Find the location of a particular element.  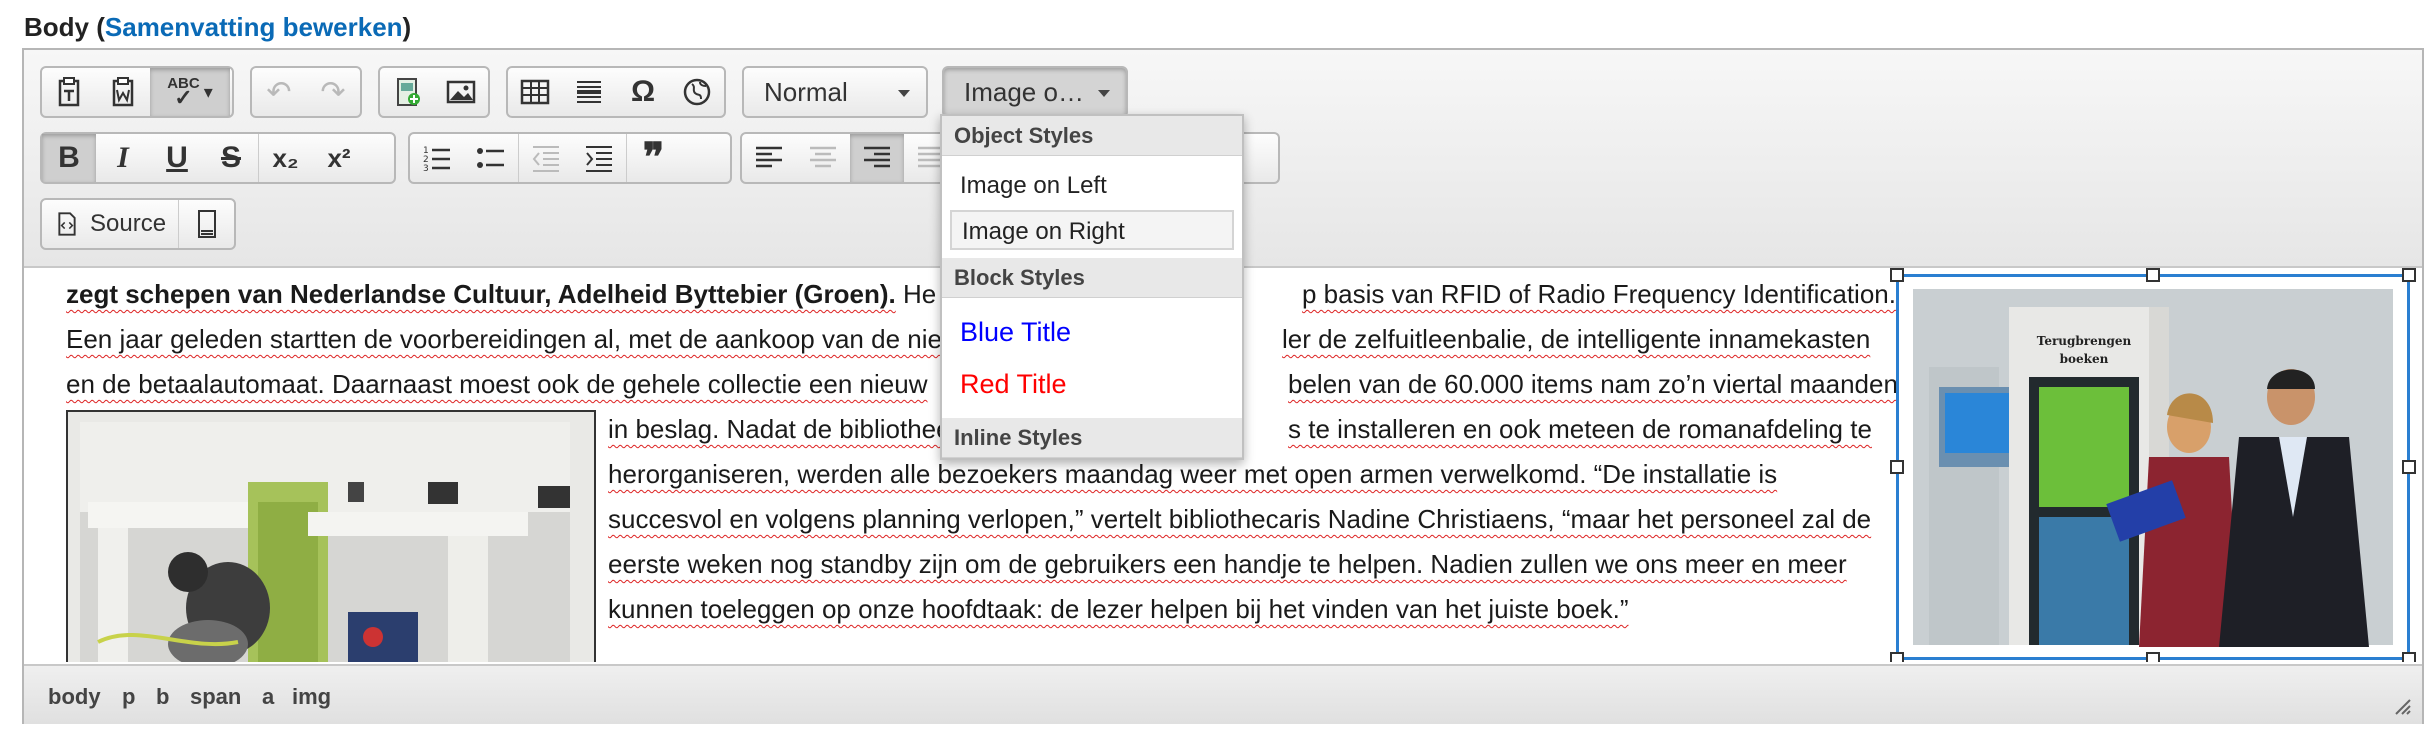

resize-handle-mr is located at coordinates (2409, 467).